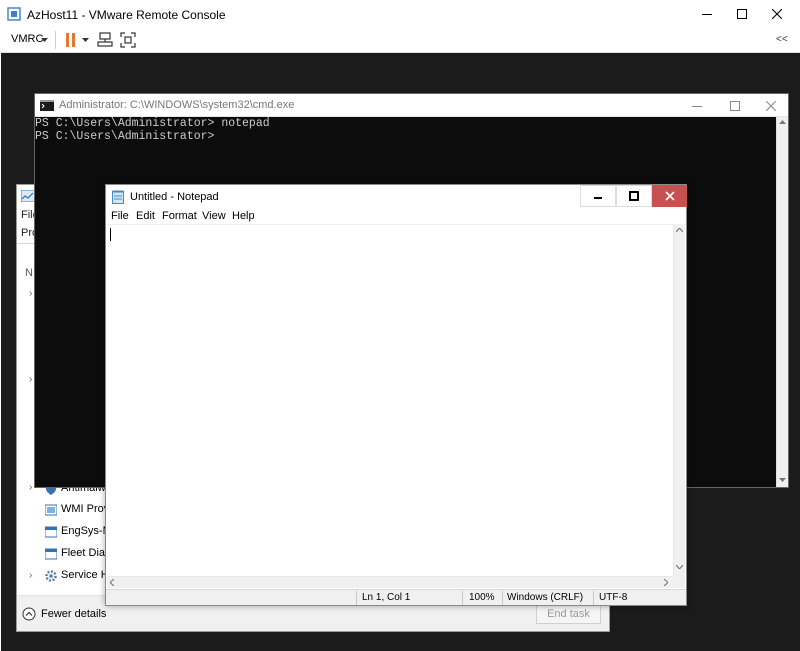  I want to click on pause-icon, so click(70, 40).